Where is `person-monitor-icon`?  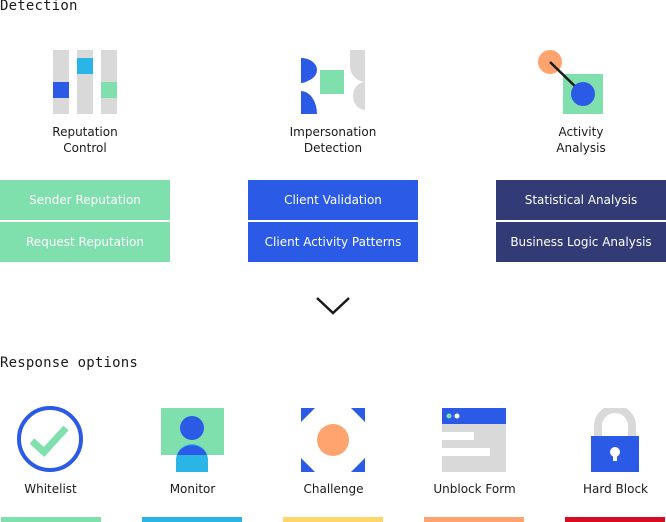
person-monitor-icon is located at coordinates (192, 440).